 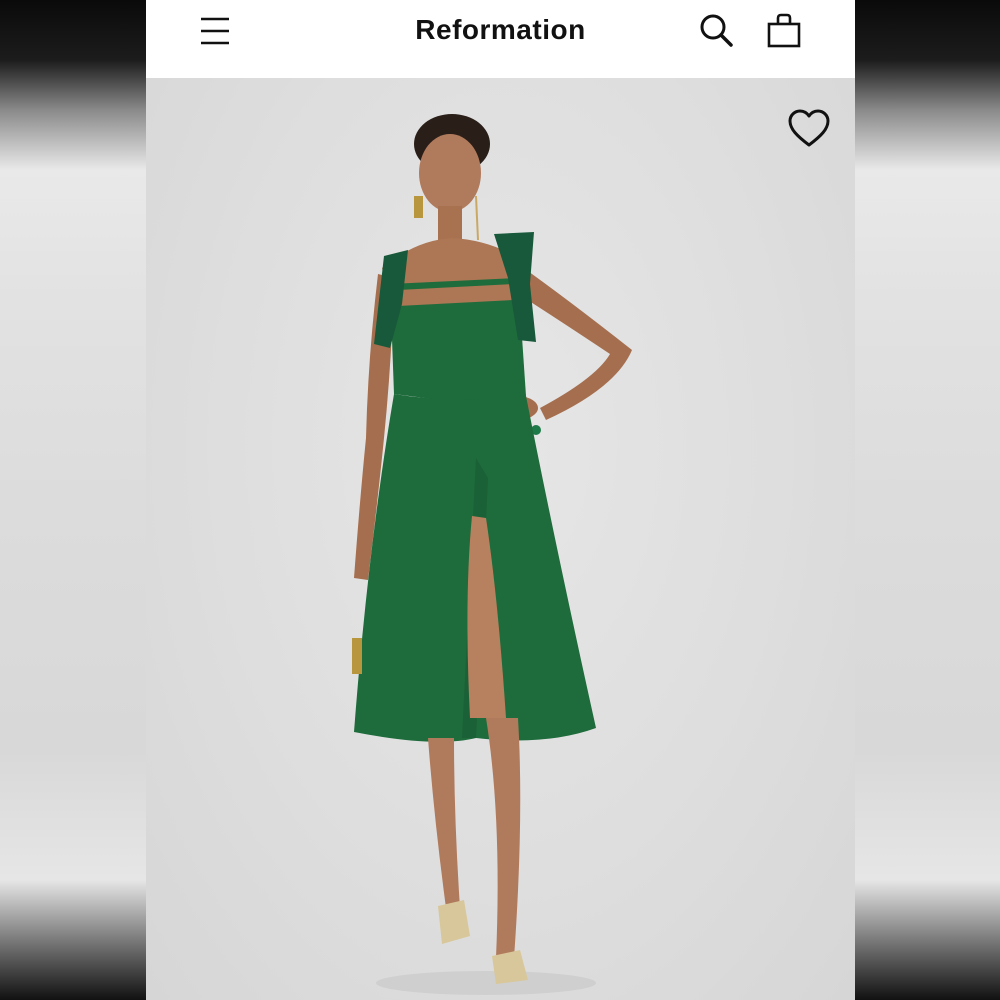 What do you see at coordinates (927, 500) in the screenshot?
I see `right-blurred-background` at bounding box center [927, 500].